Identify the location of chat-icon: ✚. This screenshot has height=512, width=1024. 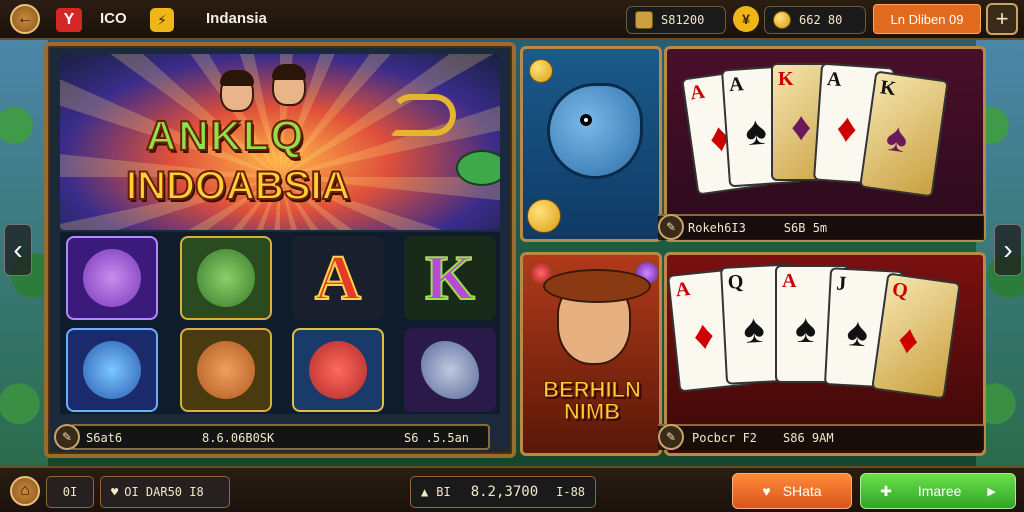
(886, 490).